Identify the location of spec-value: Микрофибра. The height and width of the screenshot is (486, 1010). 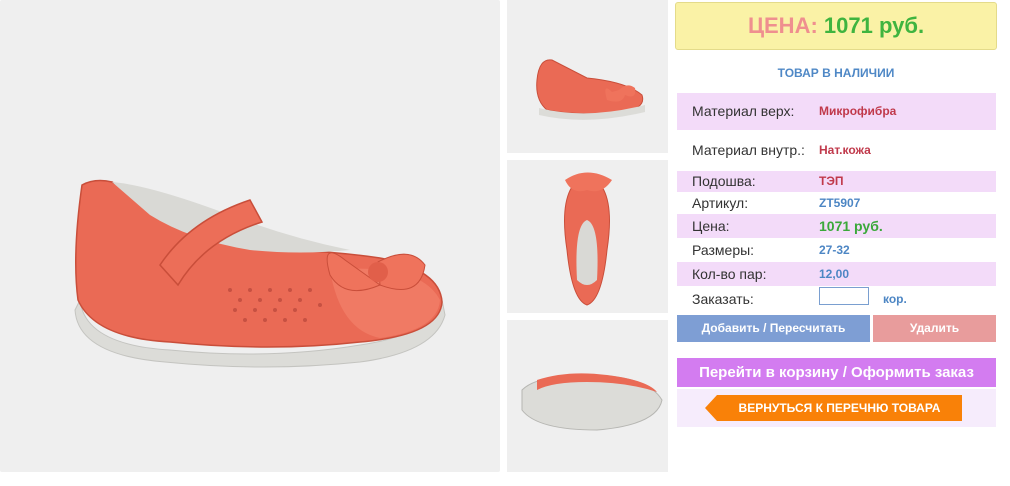
(858, 111).